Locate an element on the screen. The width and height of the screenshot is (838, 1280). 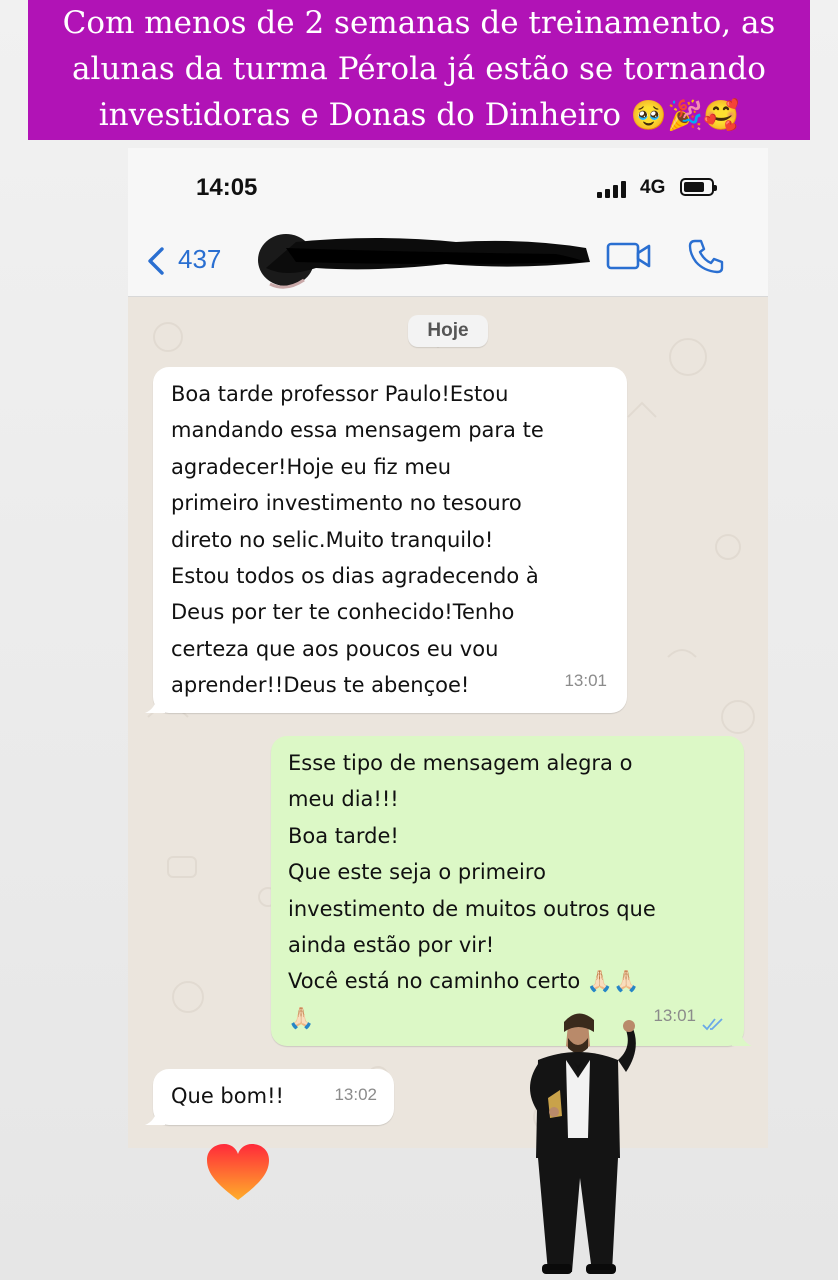
message-line: Estou todos os dias agradecendo à is located at coordinates (355, 576).